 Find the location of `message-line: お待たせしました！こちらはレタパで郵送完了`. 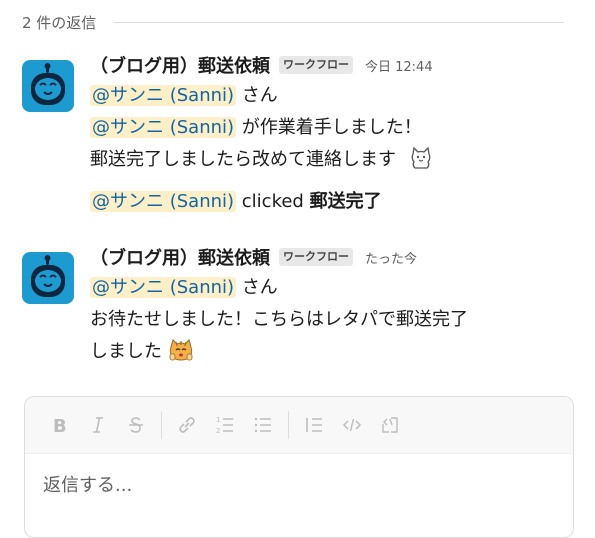

message-line: お待たせしました！こちらはレタパで郵送完了 is located at coordinates (279, 319).